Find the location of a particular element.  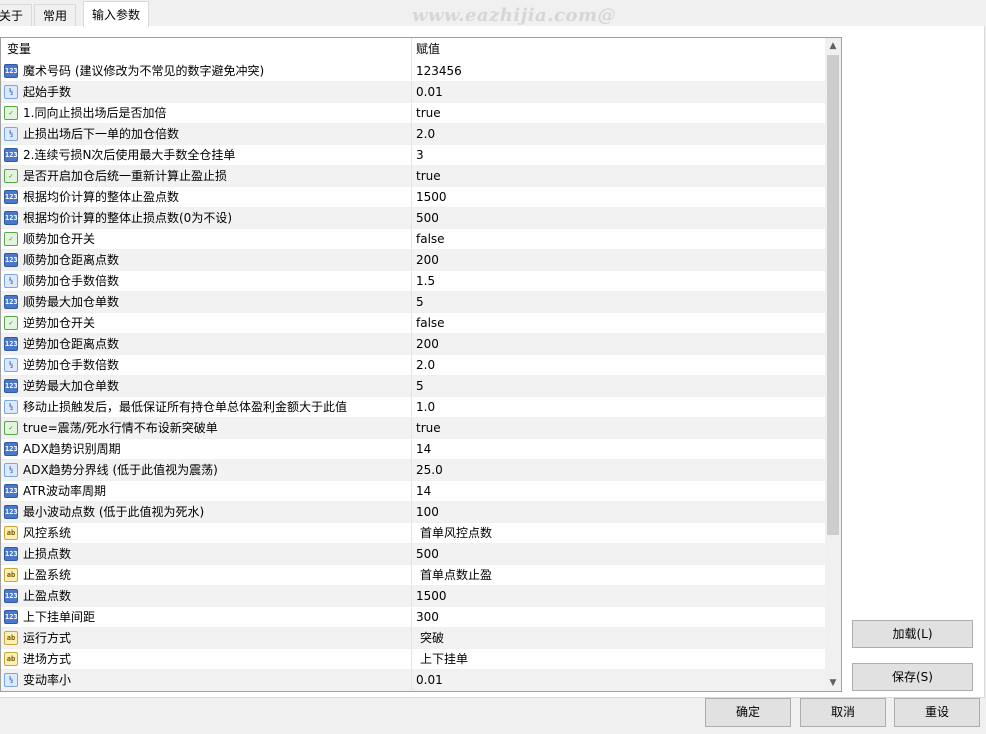

parameter-row: ✓ 顺势加仓开关 false is located at coordinates (413, 239).